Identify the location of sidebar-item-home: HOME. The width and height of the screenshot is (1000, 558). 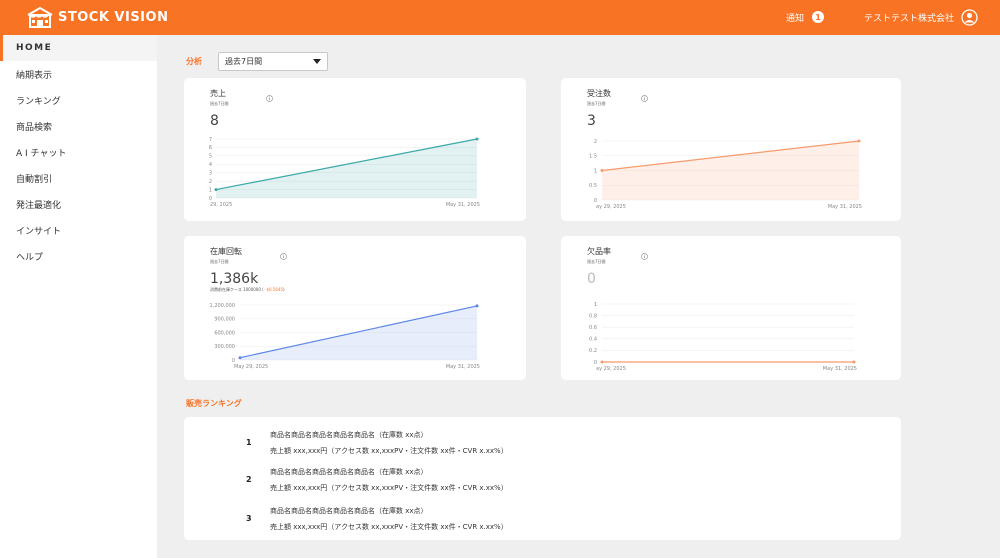
(78, 48).